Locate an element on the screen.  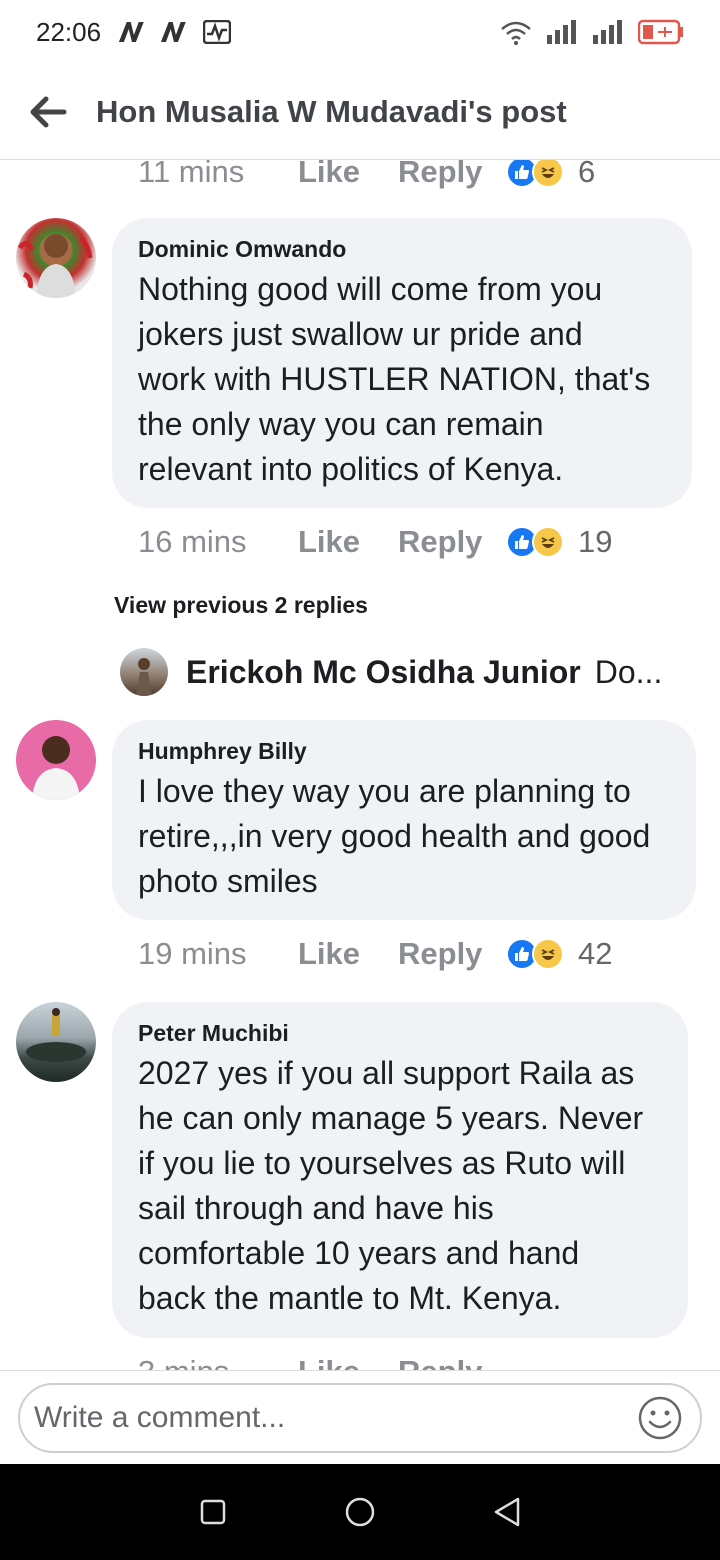
comment-meta-row: 19 mins Like Reply 42 is located at coordinates (375, 954).